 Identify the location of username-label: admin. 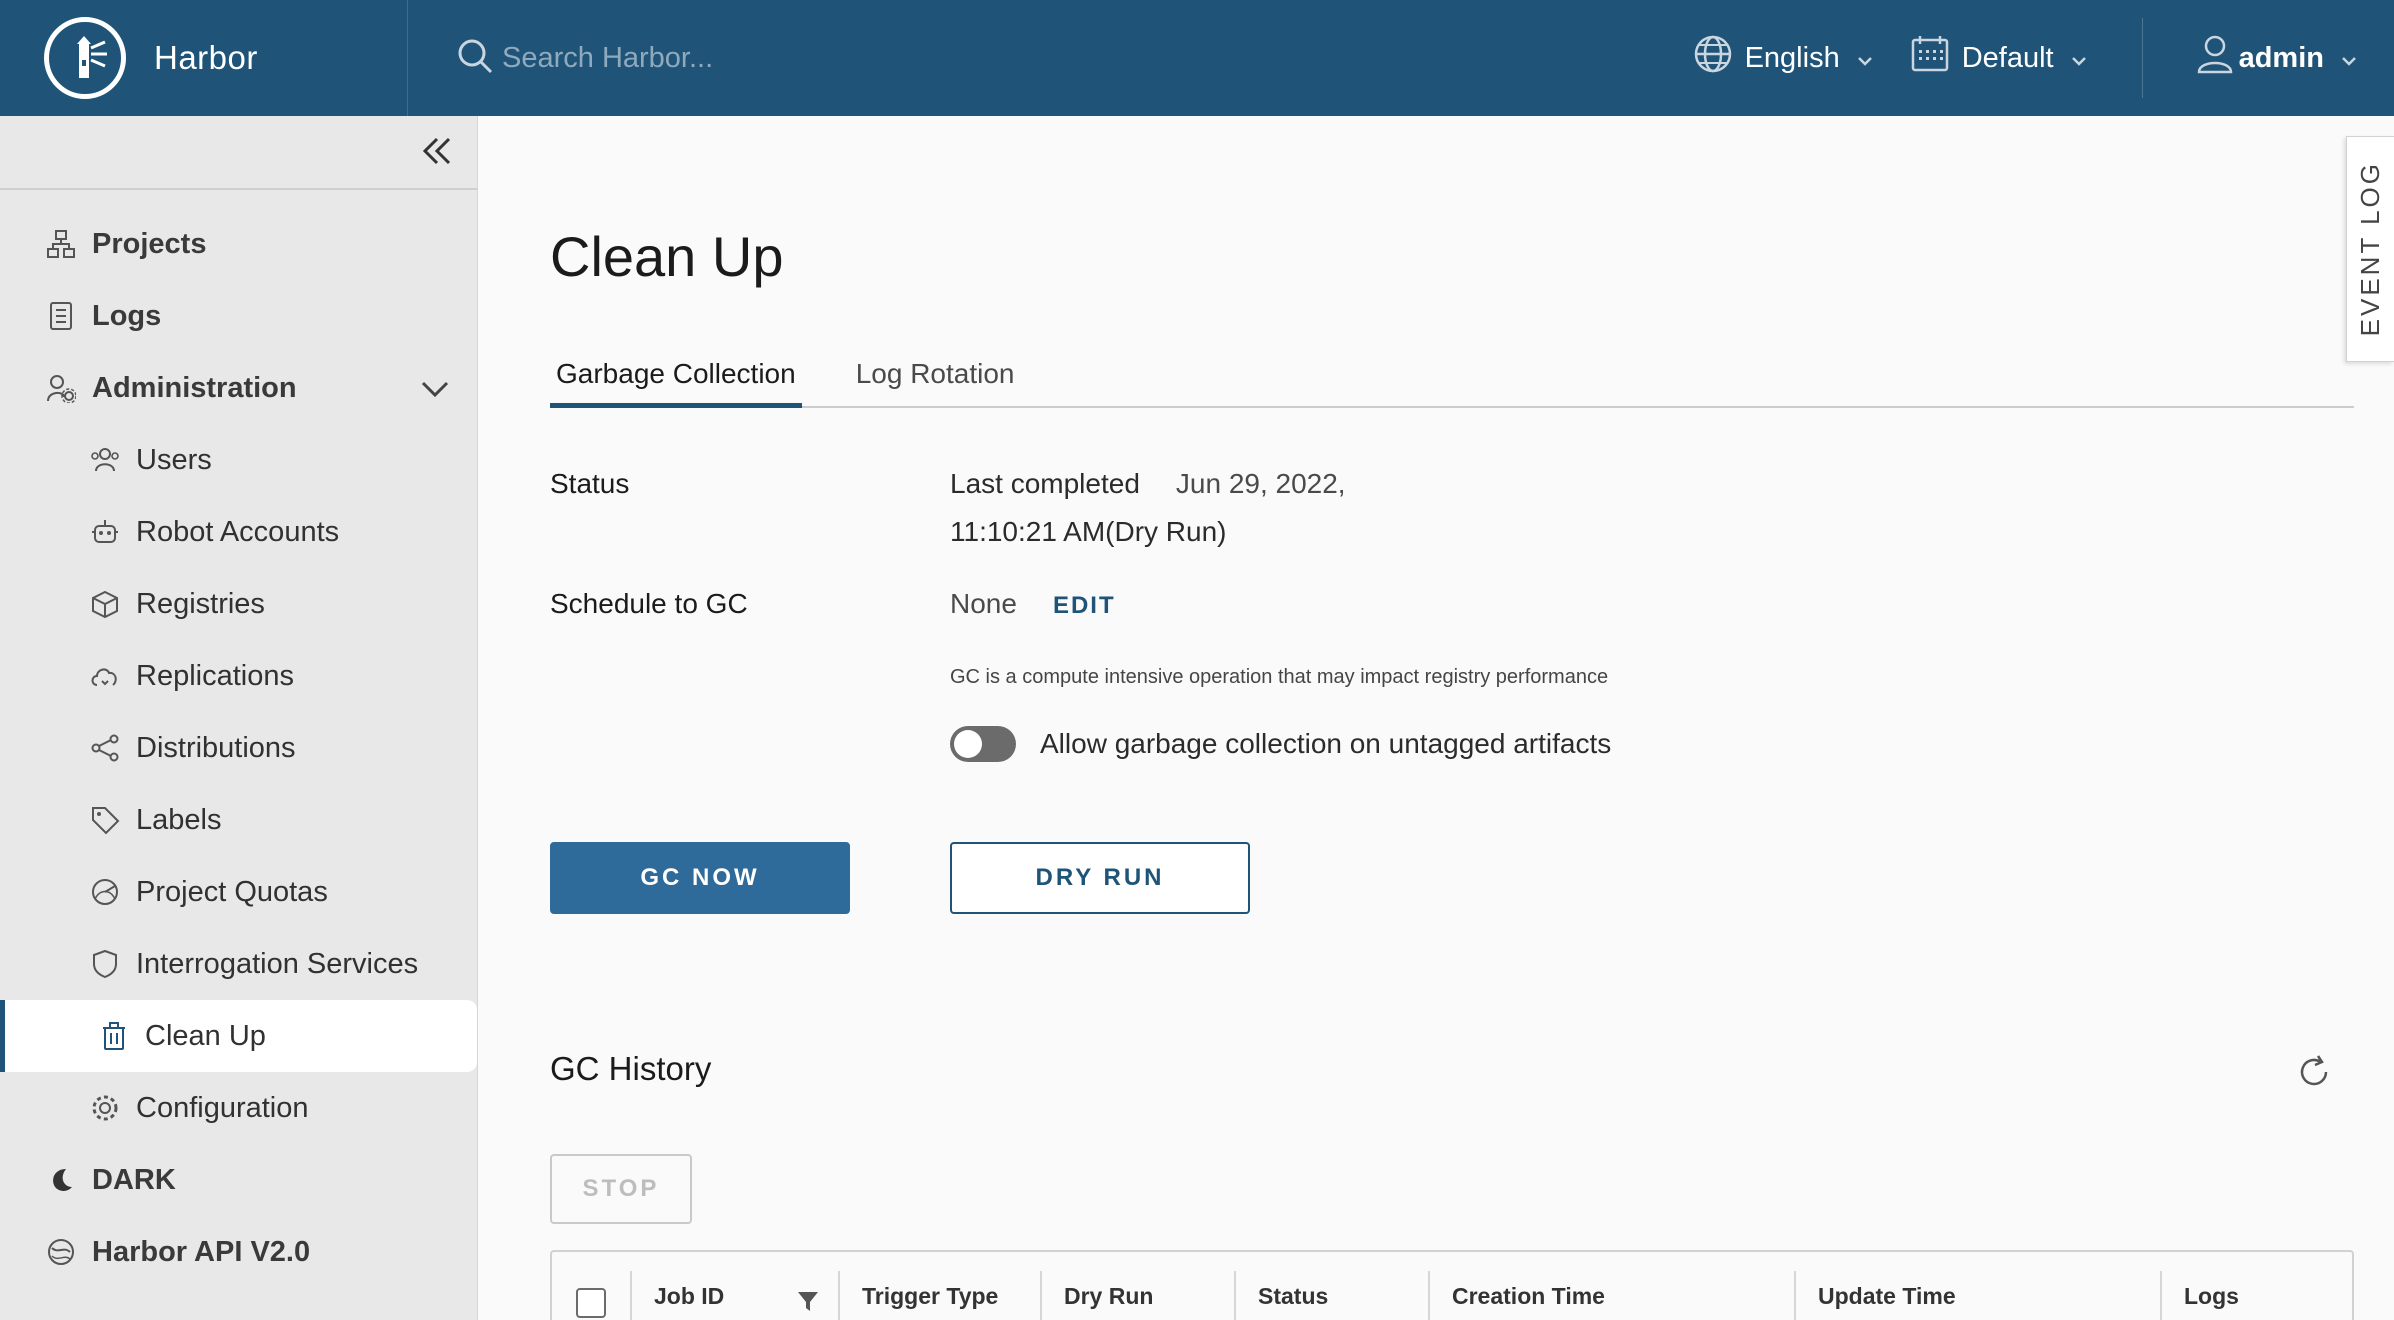
(2281, 57).